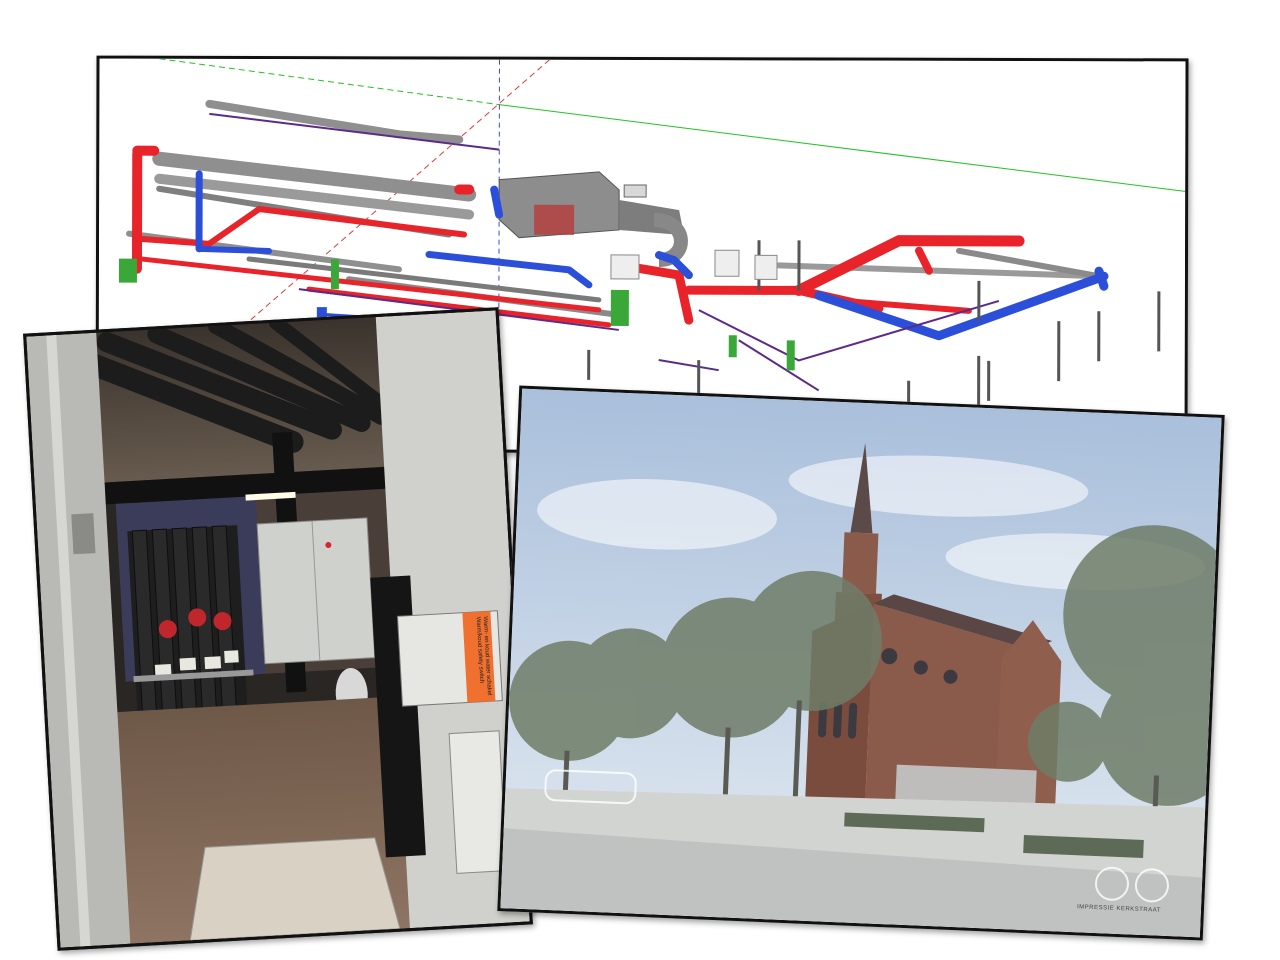 The width and height of the screenshot is (1280, 960). I want to click on floor-hatch, so click(295, 889).